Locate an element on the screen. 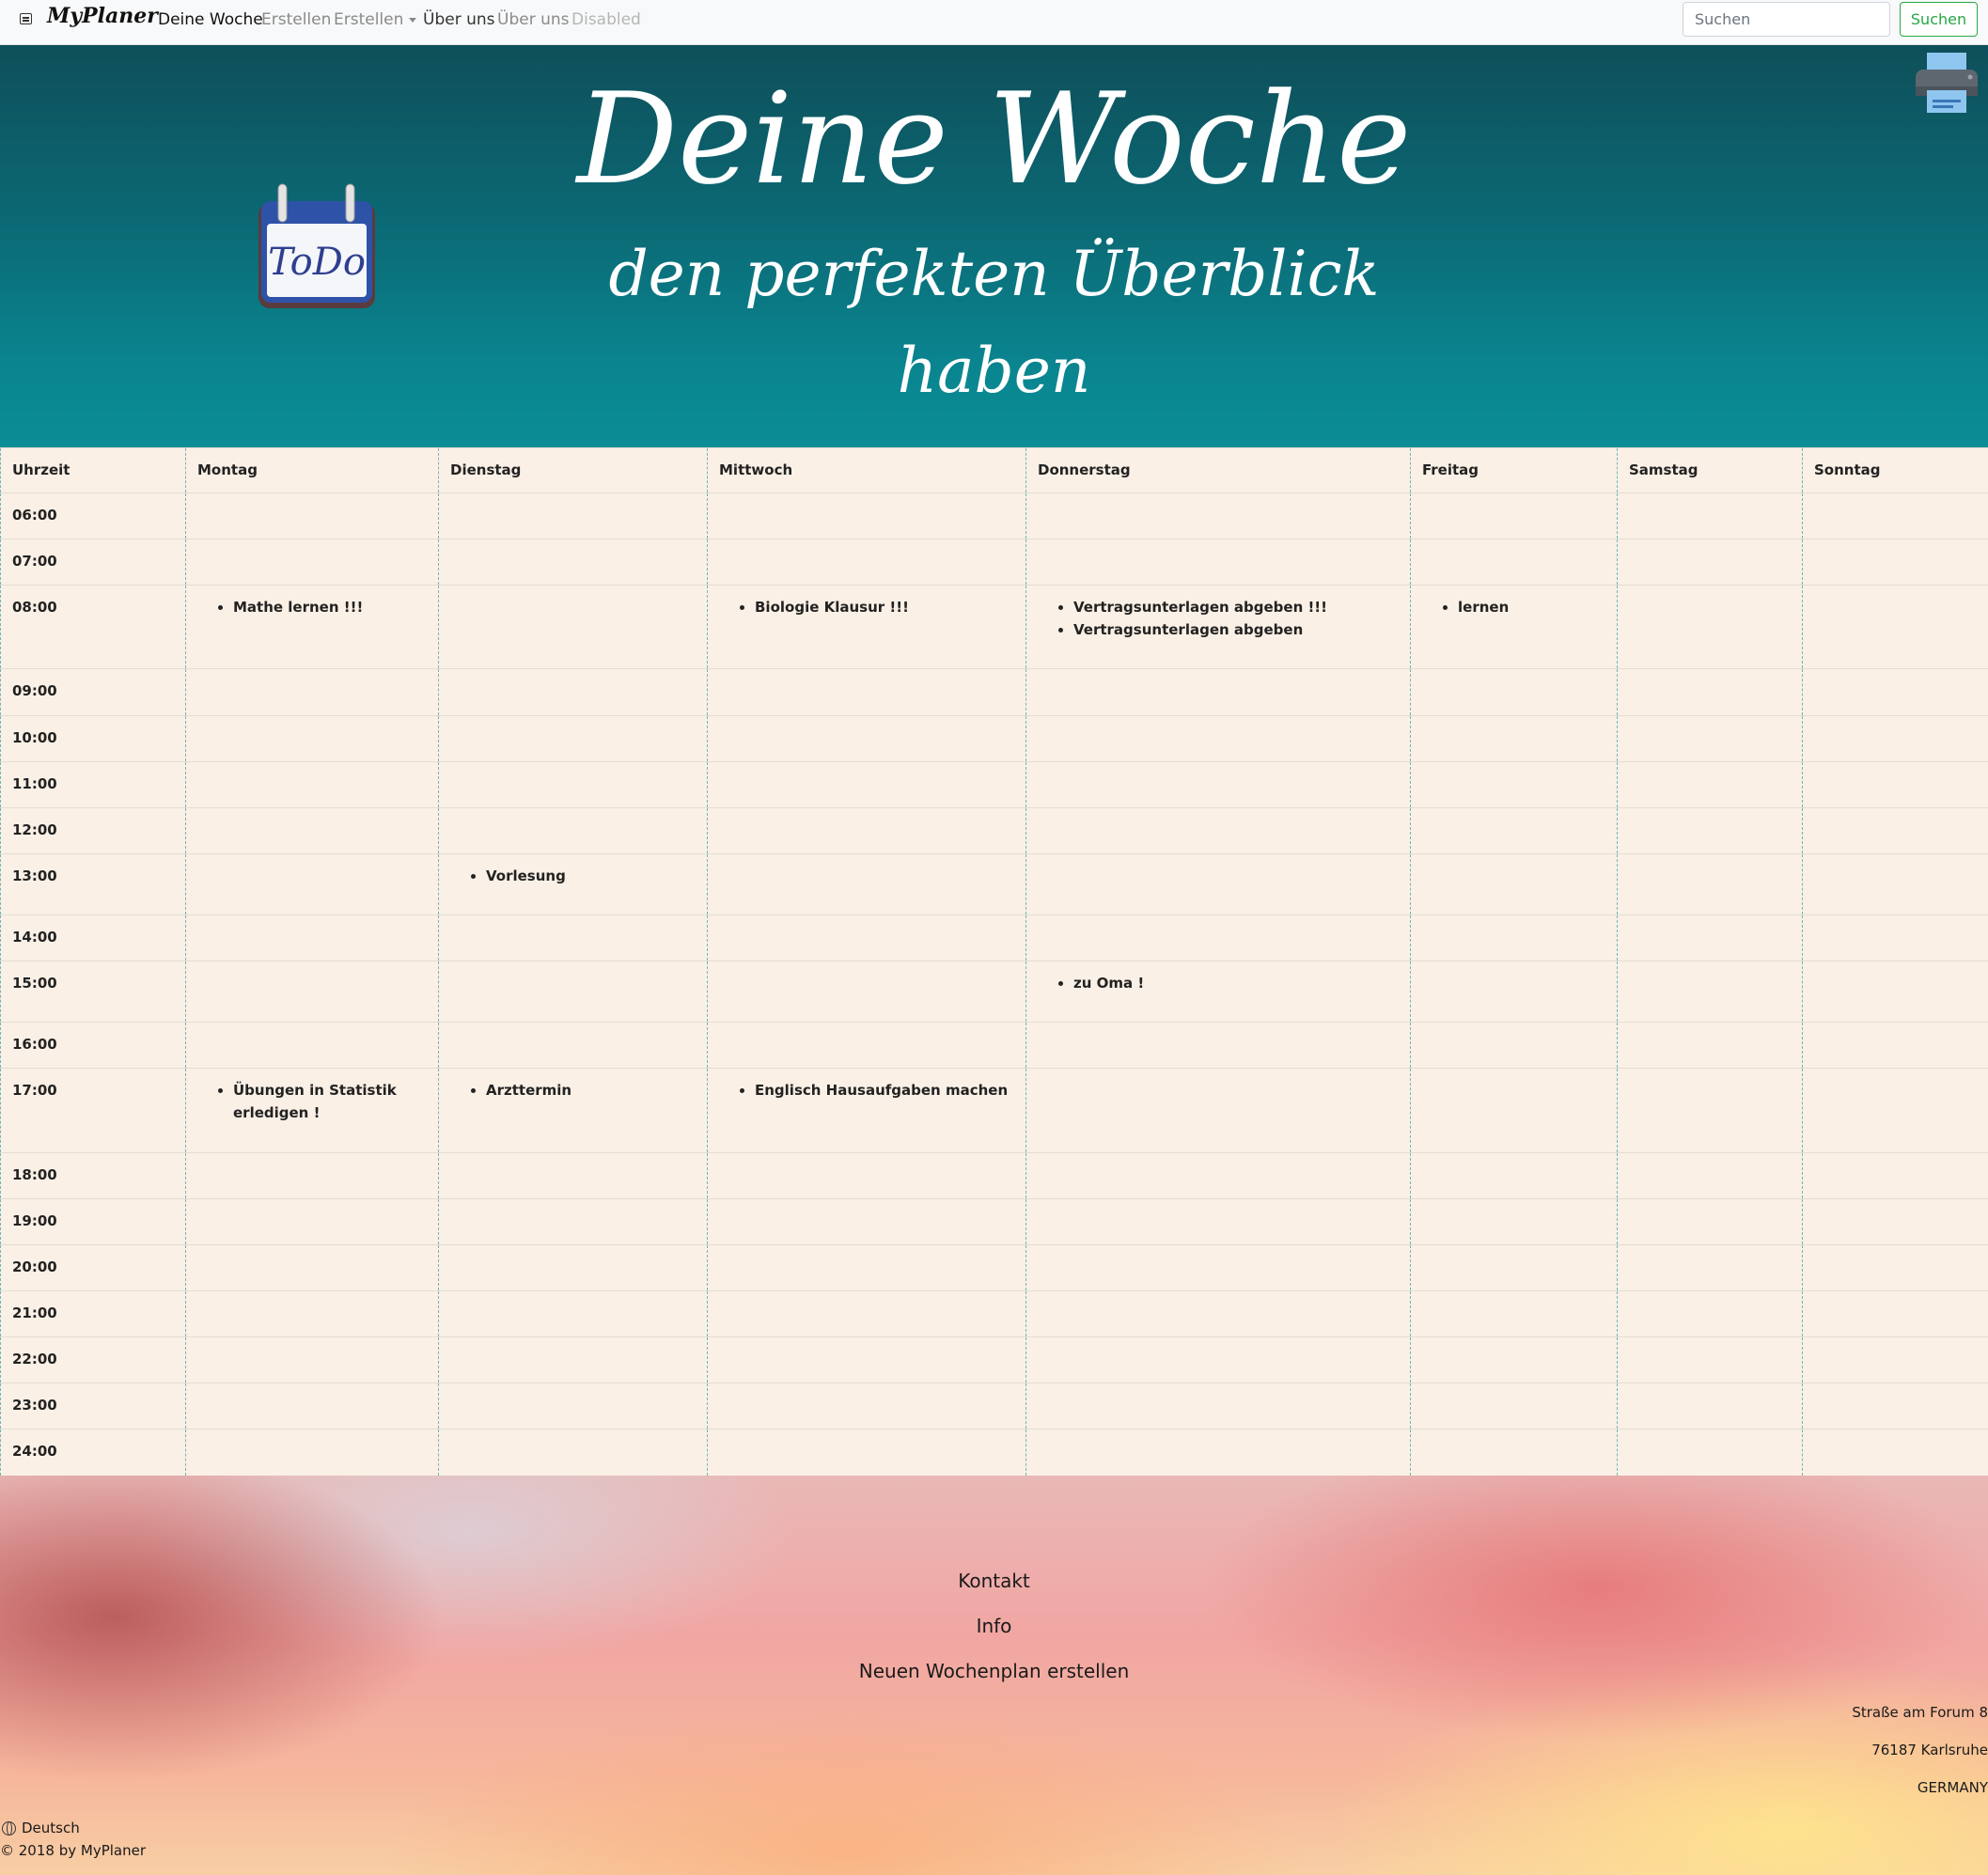  schedule-cell: Englisch Hausaufgaben machen is located at coordinates (866, 1110).